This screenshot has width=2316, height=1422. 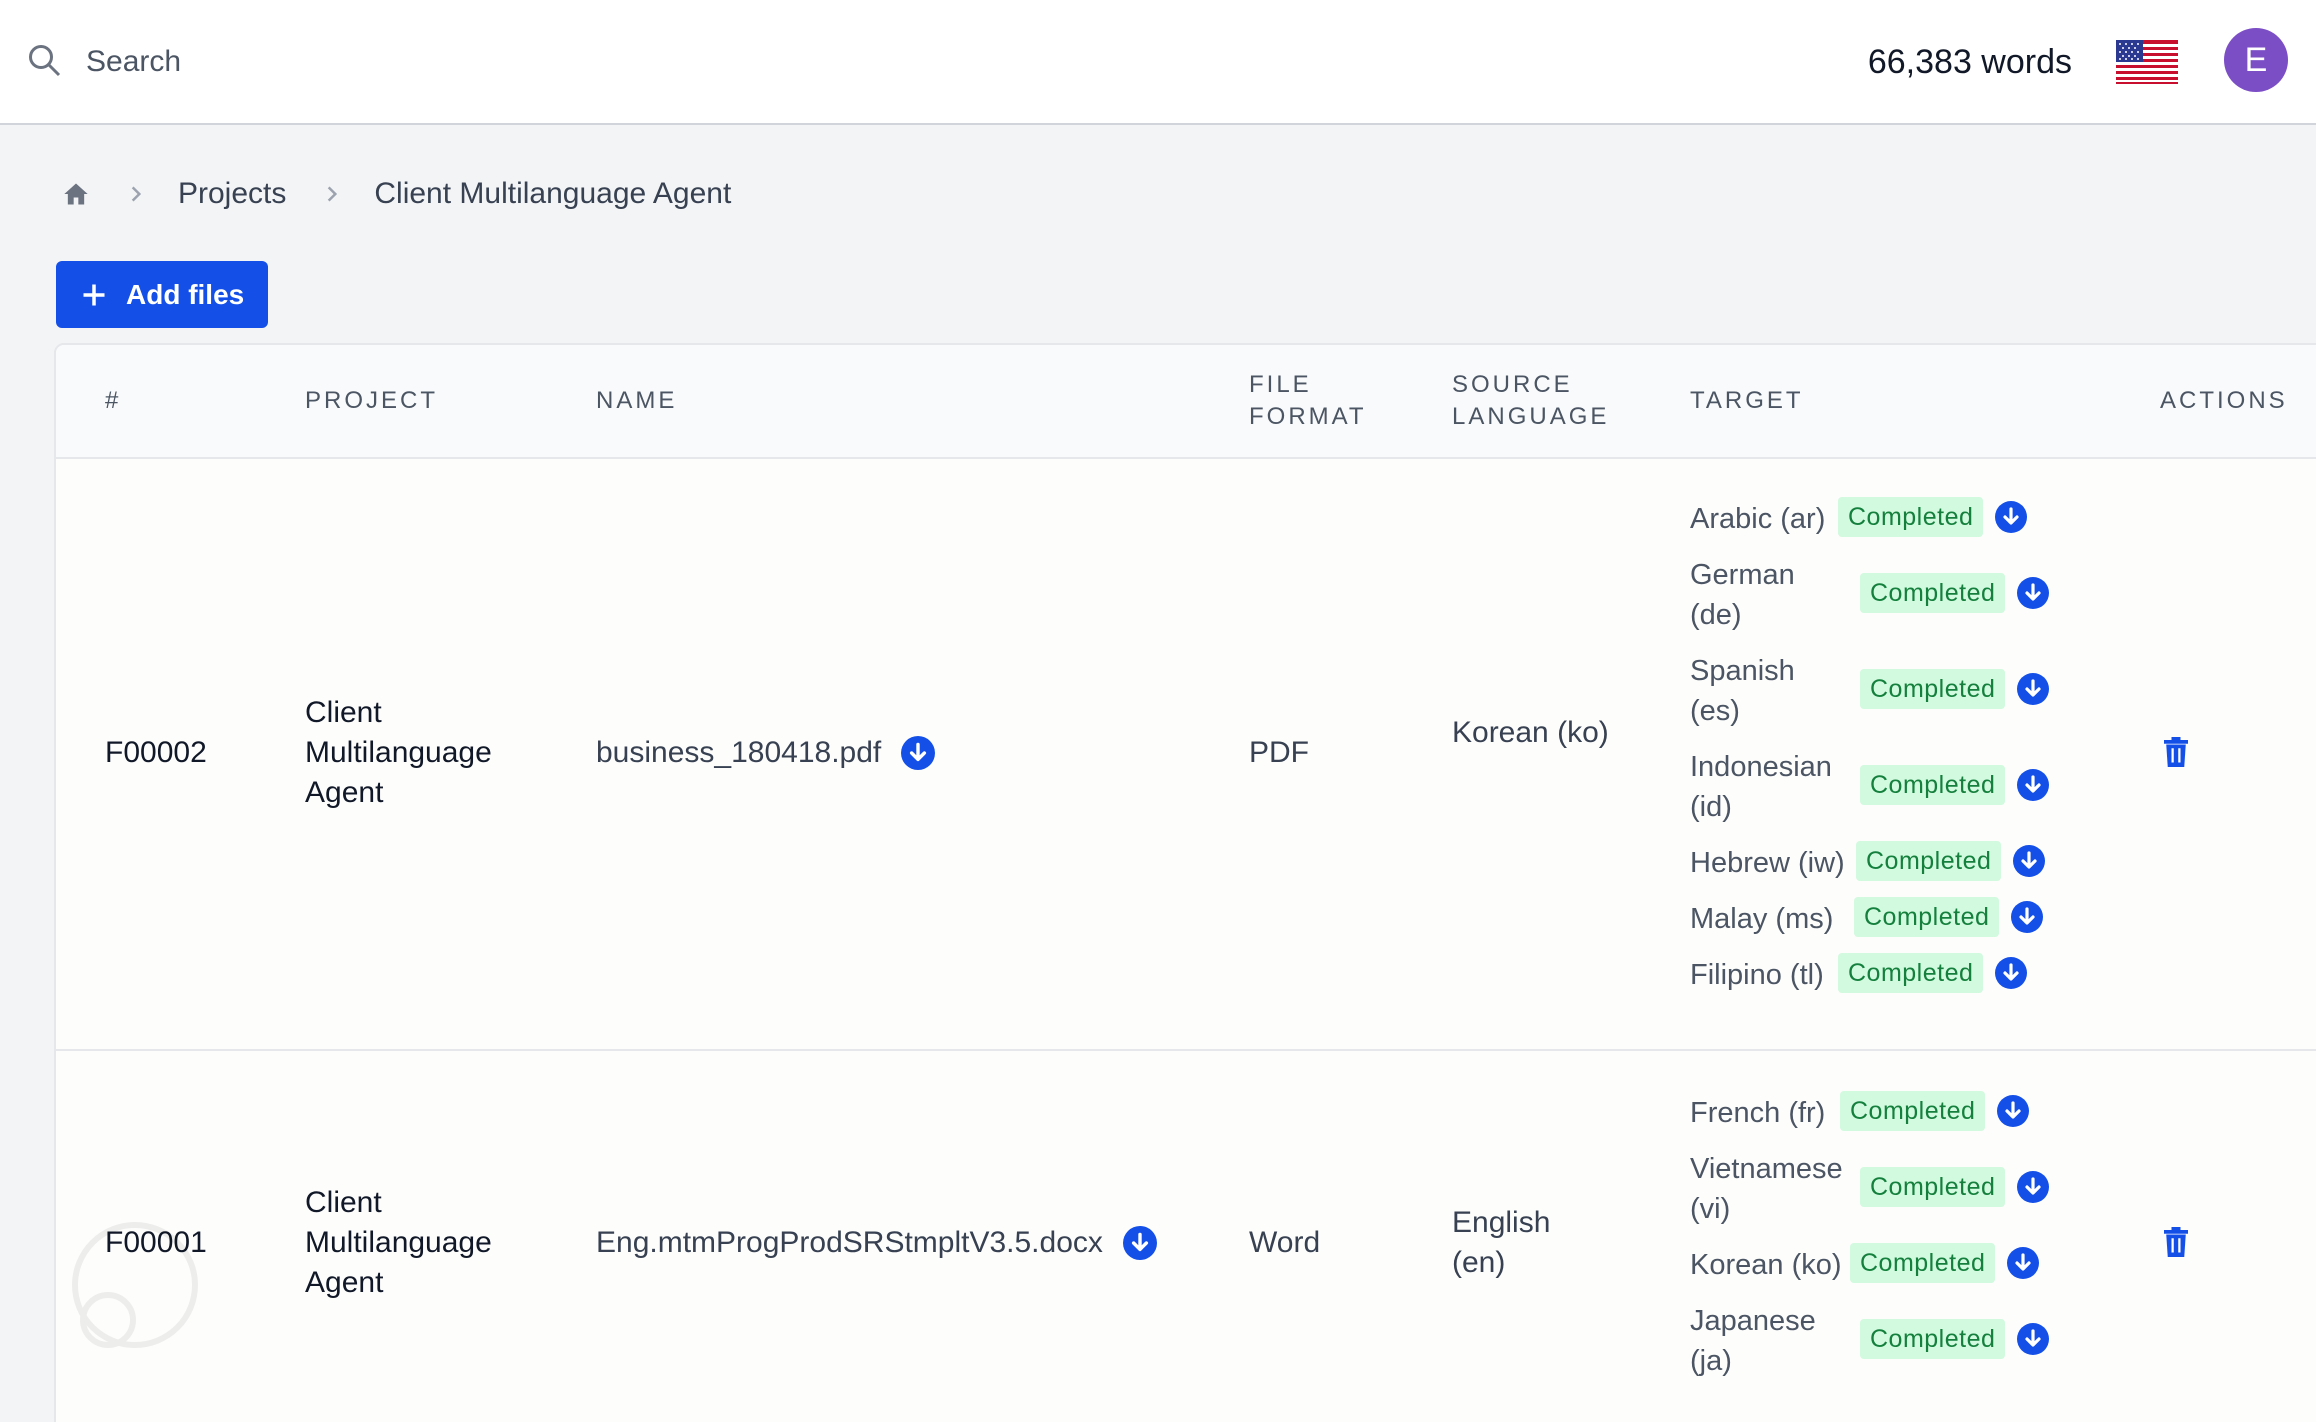 What do you see at coordinates (1501, 1242) in the screenshot?
I see `source-language: English (en)` at bounding box center [1501, 1242].